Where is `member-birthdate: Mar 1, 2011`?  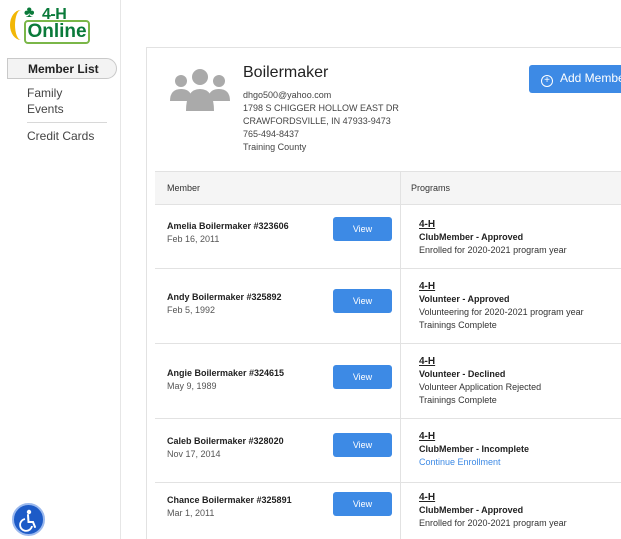
member-birthdate: Mar 1, 2011 is located at coordinates (191, 513).